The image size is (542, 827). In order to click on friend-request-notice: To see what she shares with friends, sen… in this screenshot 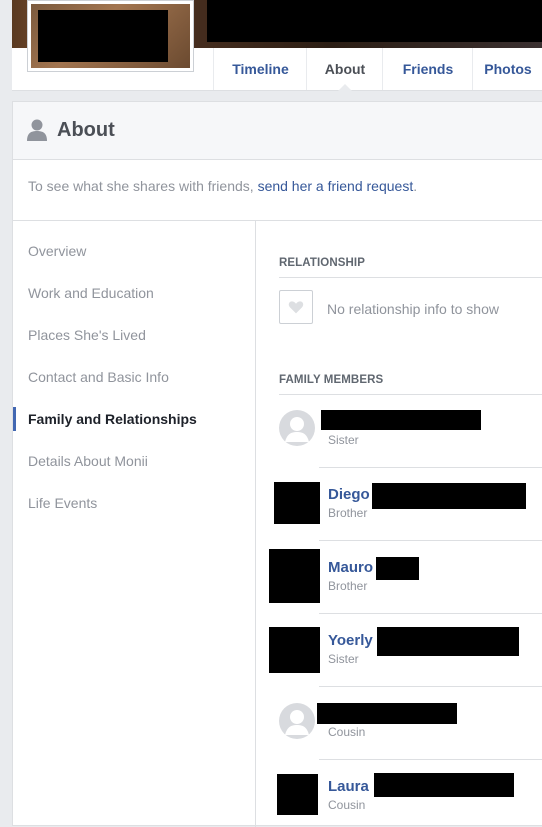, I will do `click(222, 186)`.